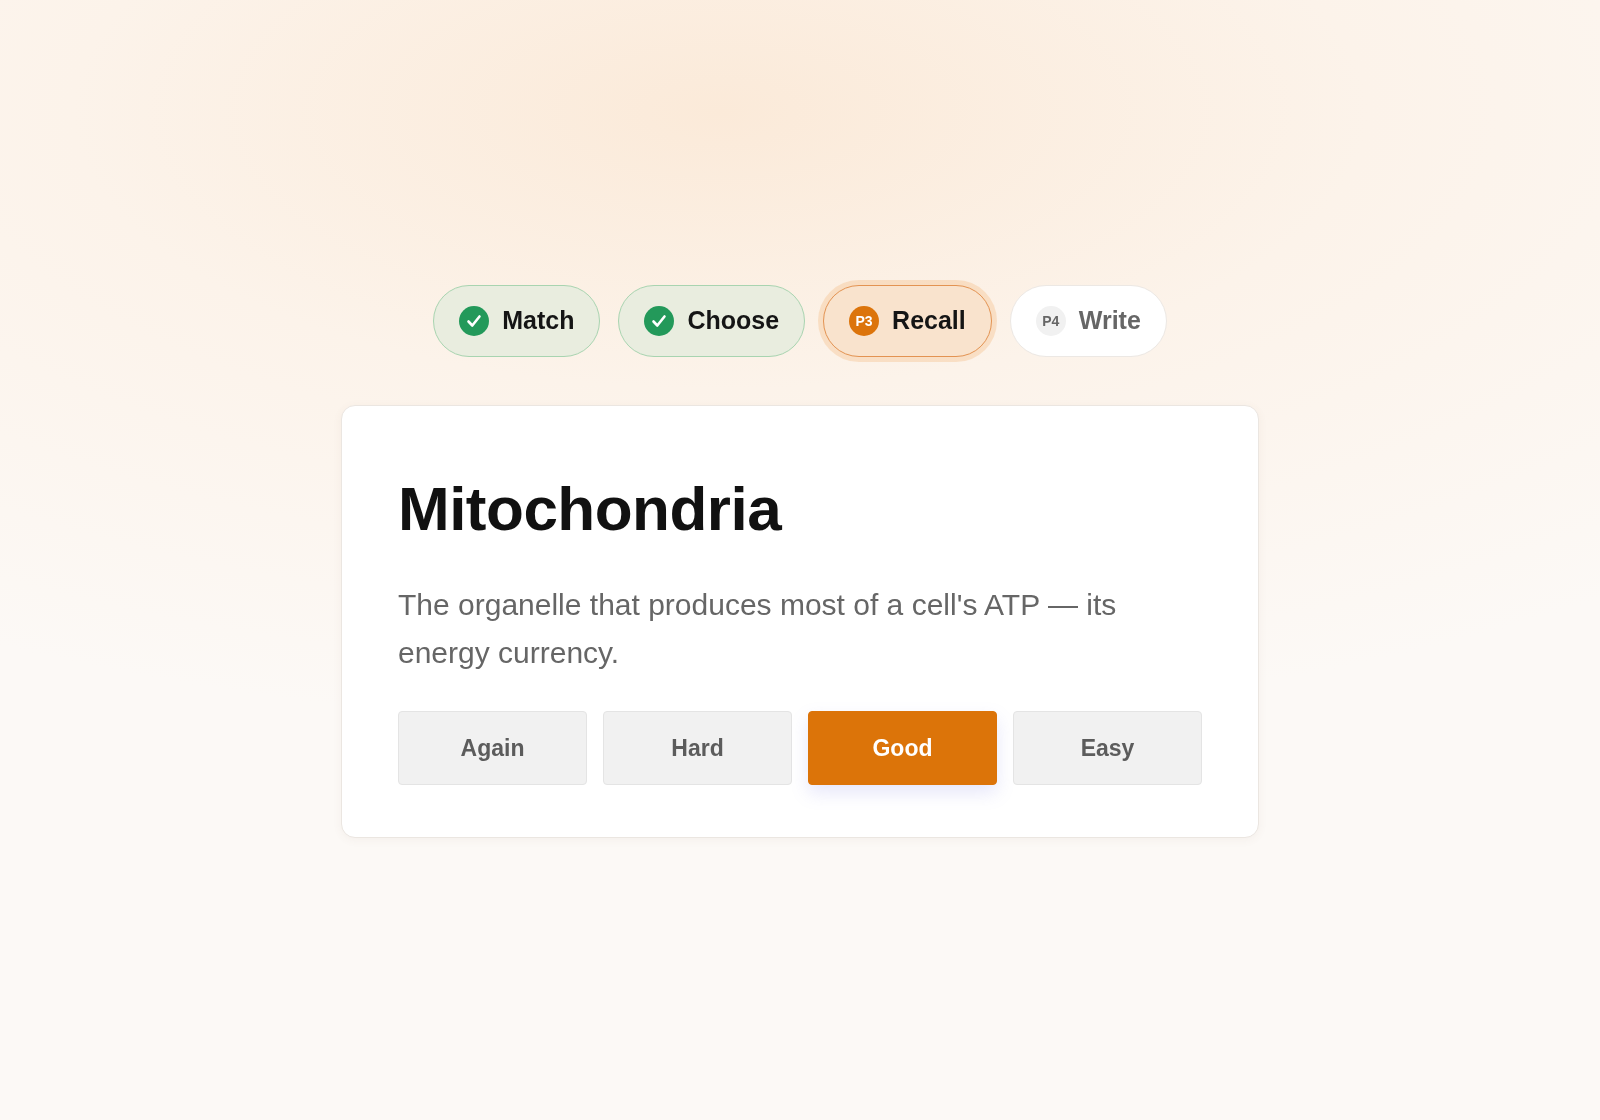 The height and width of the screenshot is (1120, 1600). I want to click on step-label: Choose, so click(733, 321).